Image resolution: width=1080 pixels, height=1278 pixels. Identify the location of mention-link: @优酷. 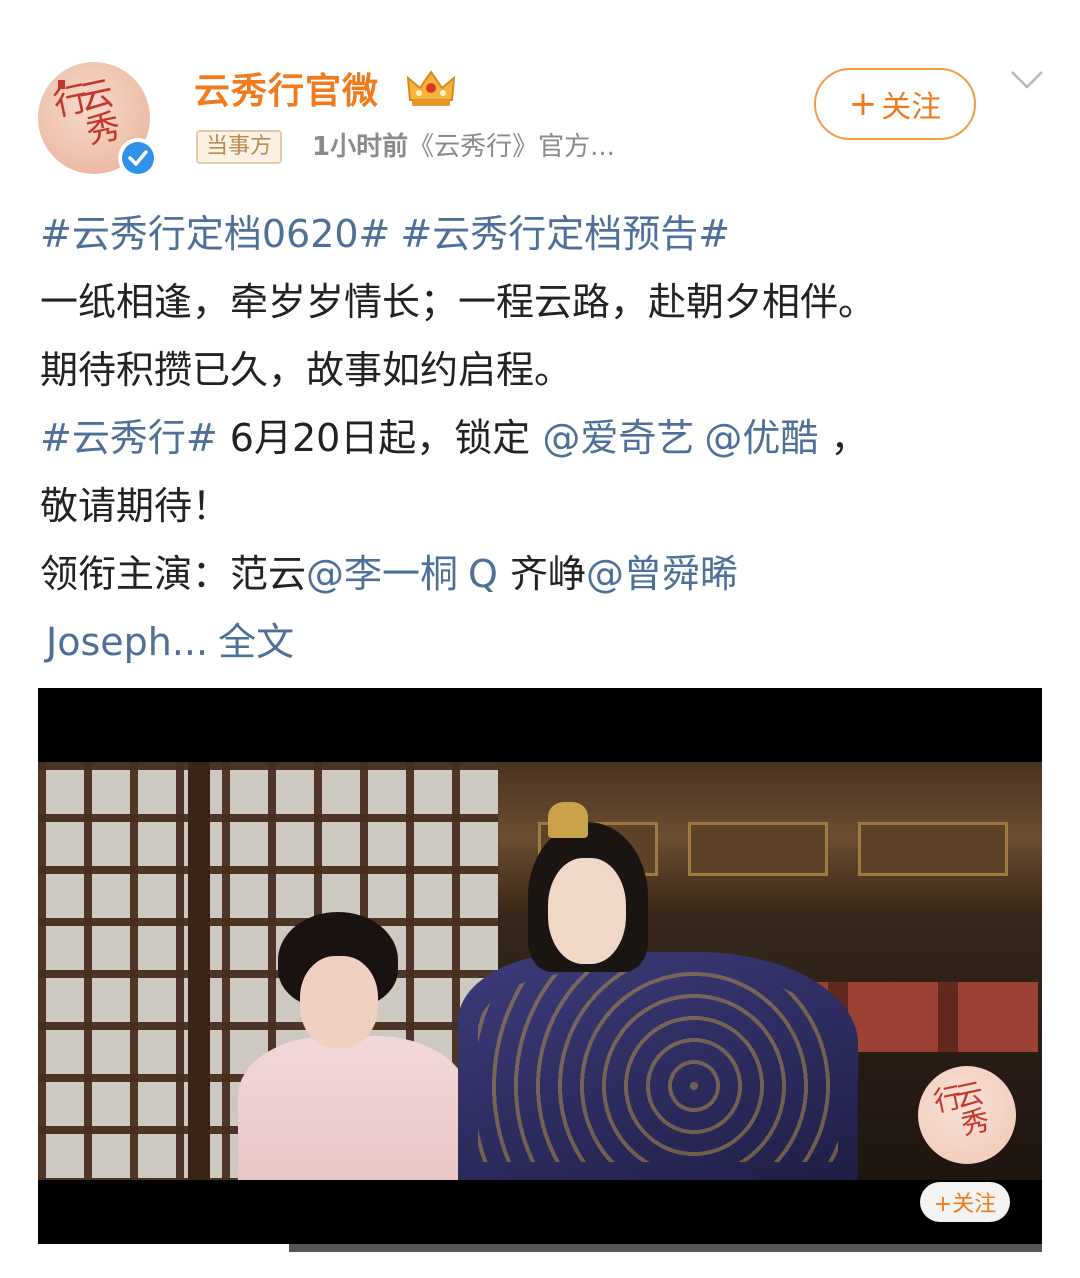
(761, 438).